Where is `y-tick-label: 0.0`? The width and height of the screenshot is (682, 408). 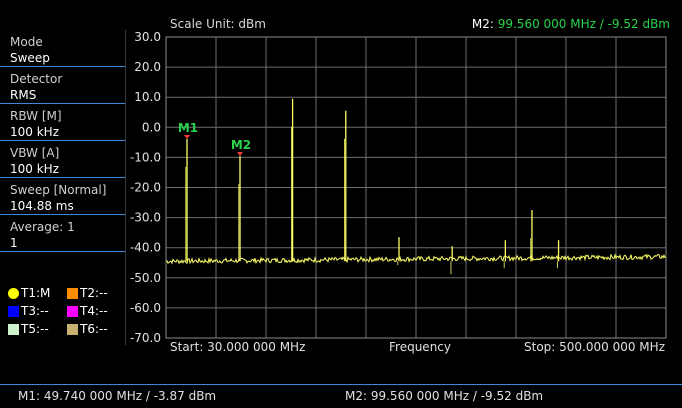 y-tick-label: 0.0 is located at coordinates (151, 127).